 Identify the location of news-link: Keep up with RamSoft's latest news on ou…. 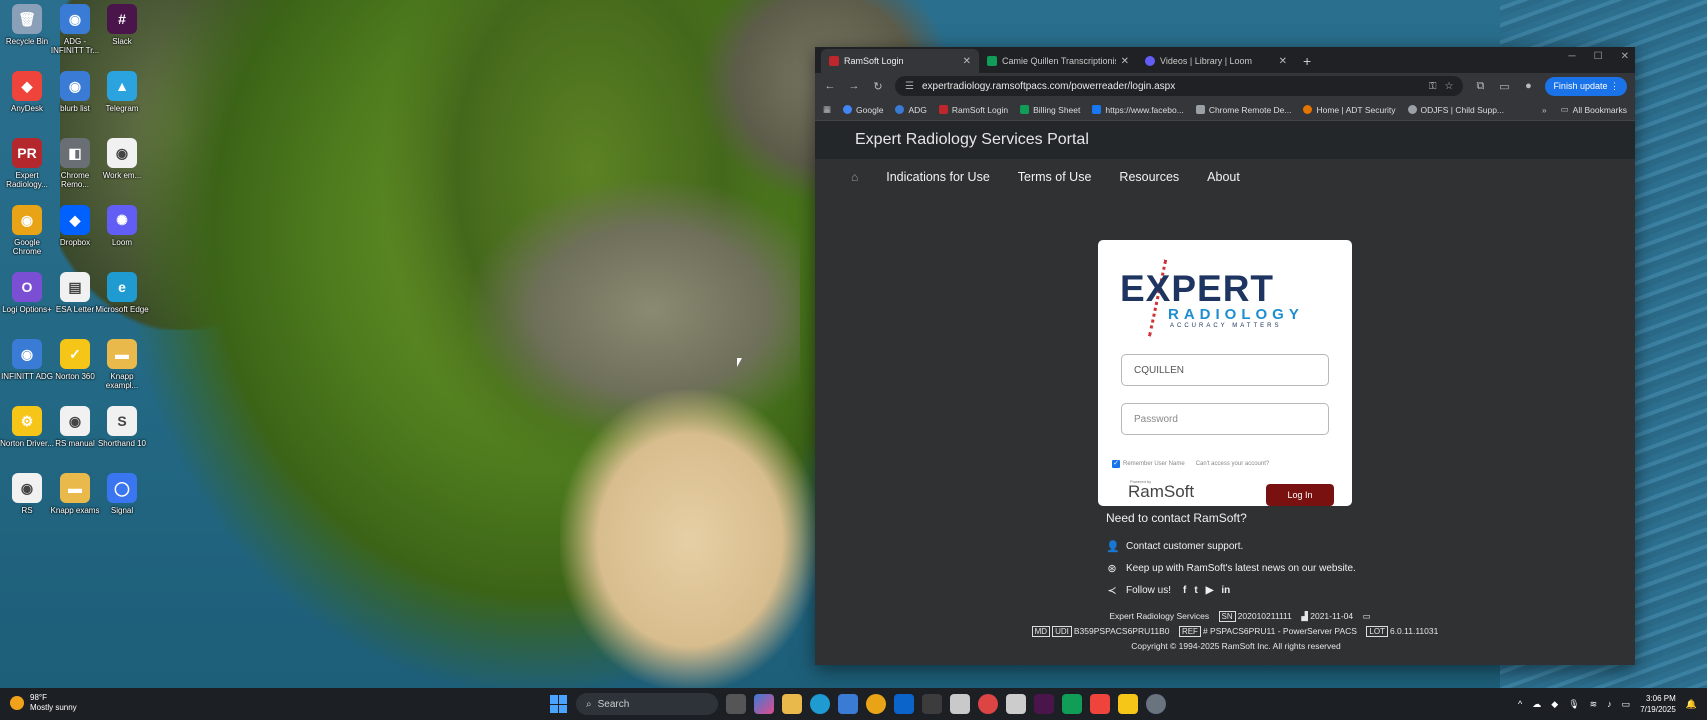
(1241, 568).